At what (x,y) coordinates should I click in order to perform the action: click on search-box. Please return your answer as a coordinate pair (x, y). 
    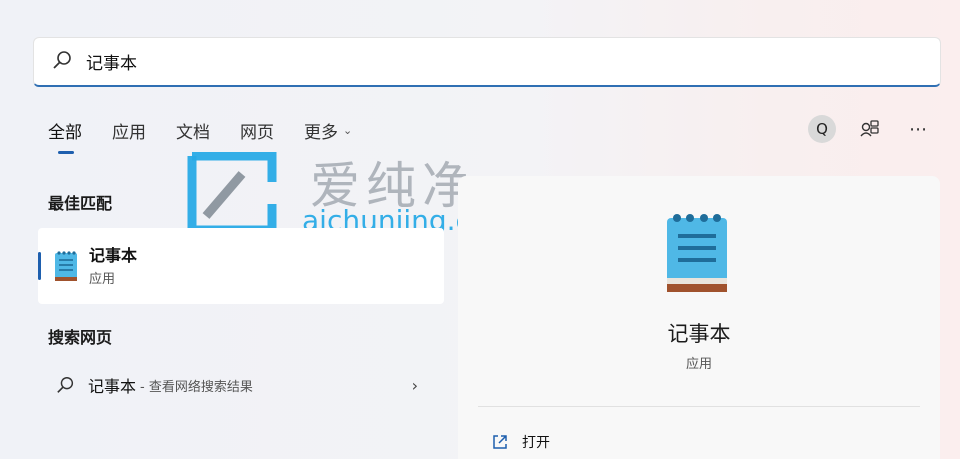
    Looking at the image, I should click on (487, 62).